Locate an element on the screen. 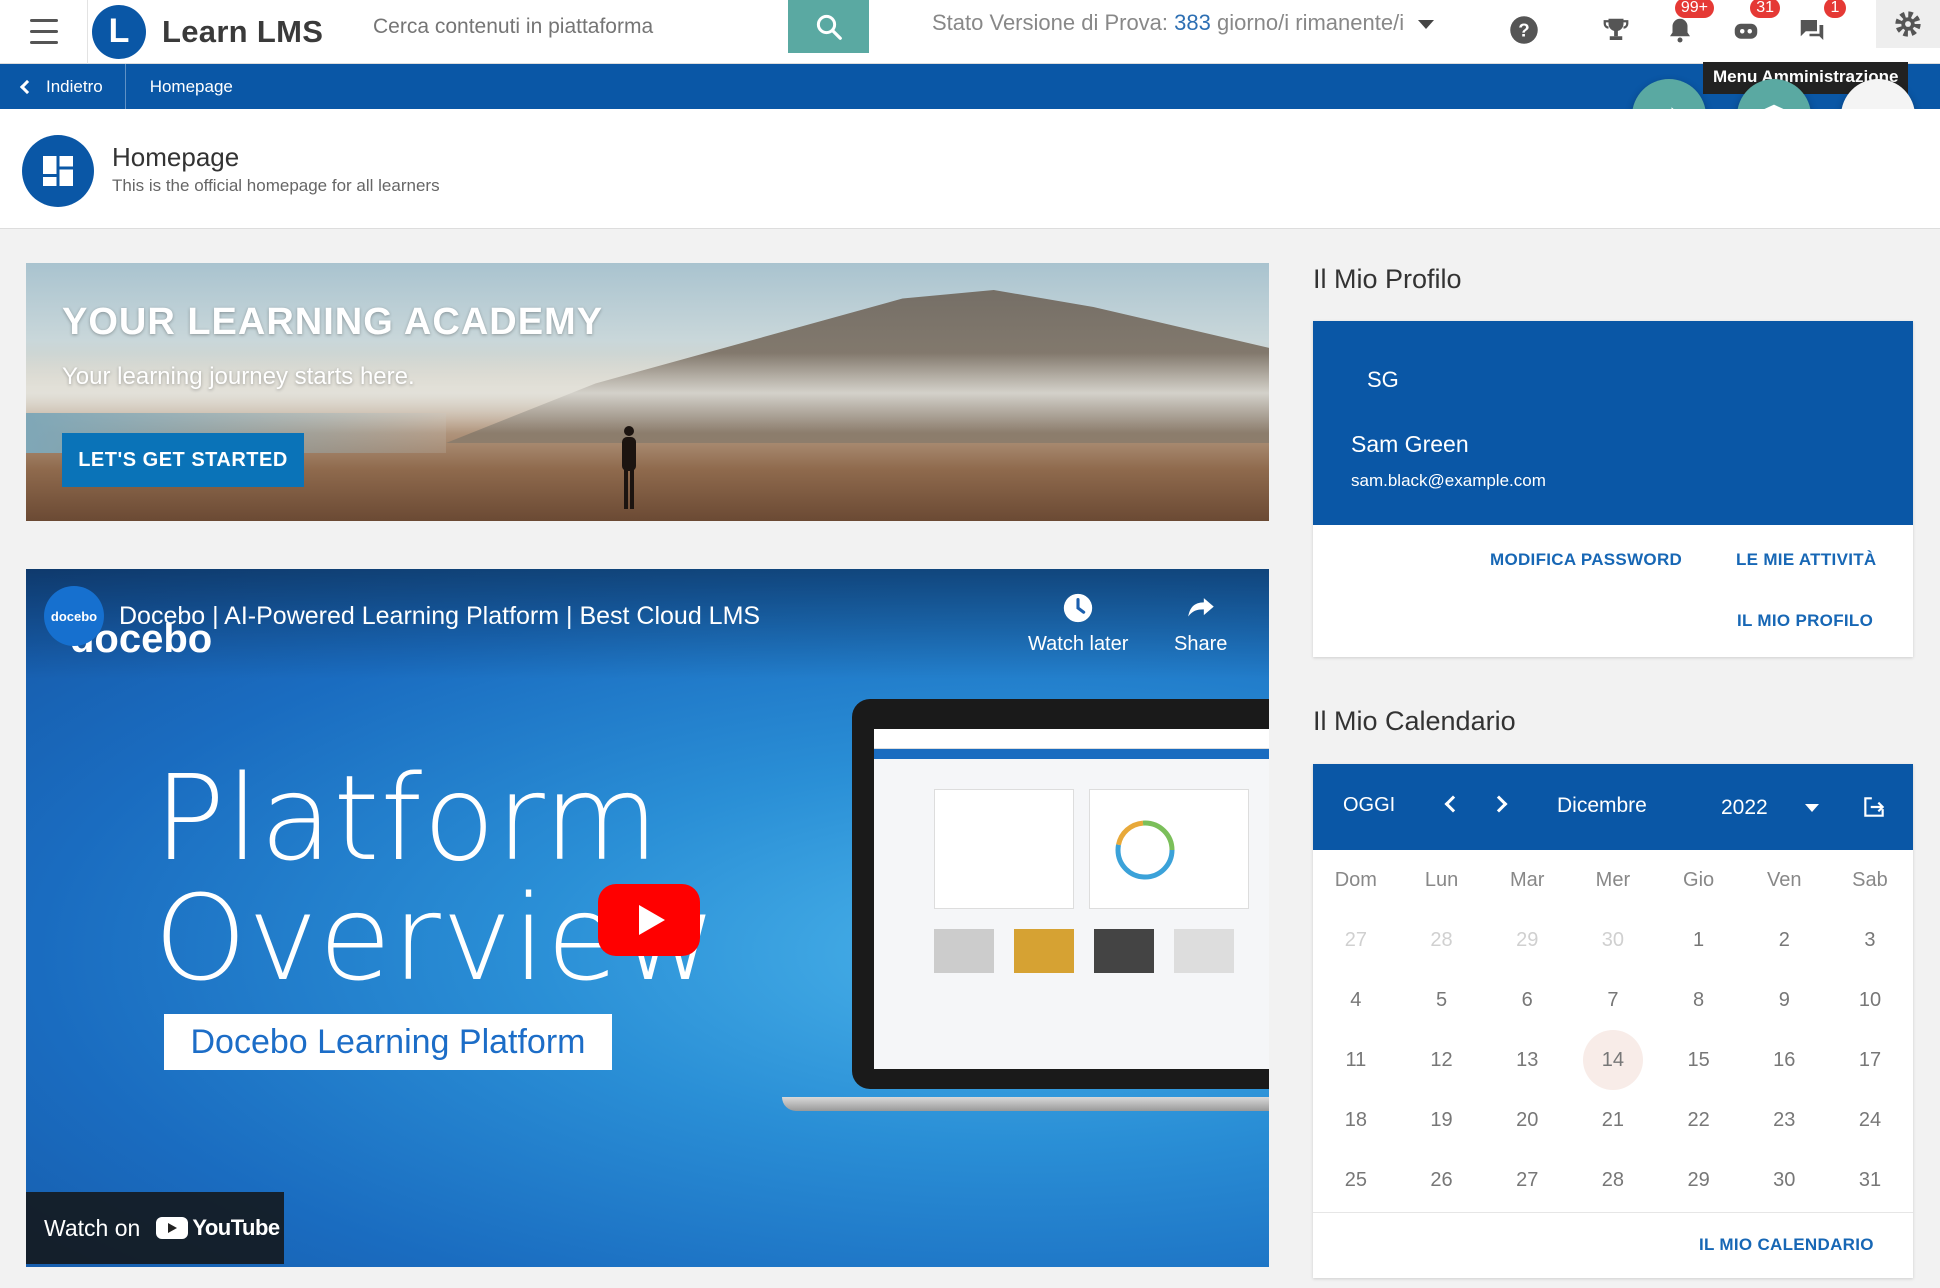  chat-button: 1 is located at coordinates (1819, 25).